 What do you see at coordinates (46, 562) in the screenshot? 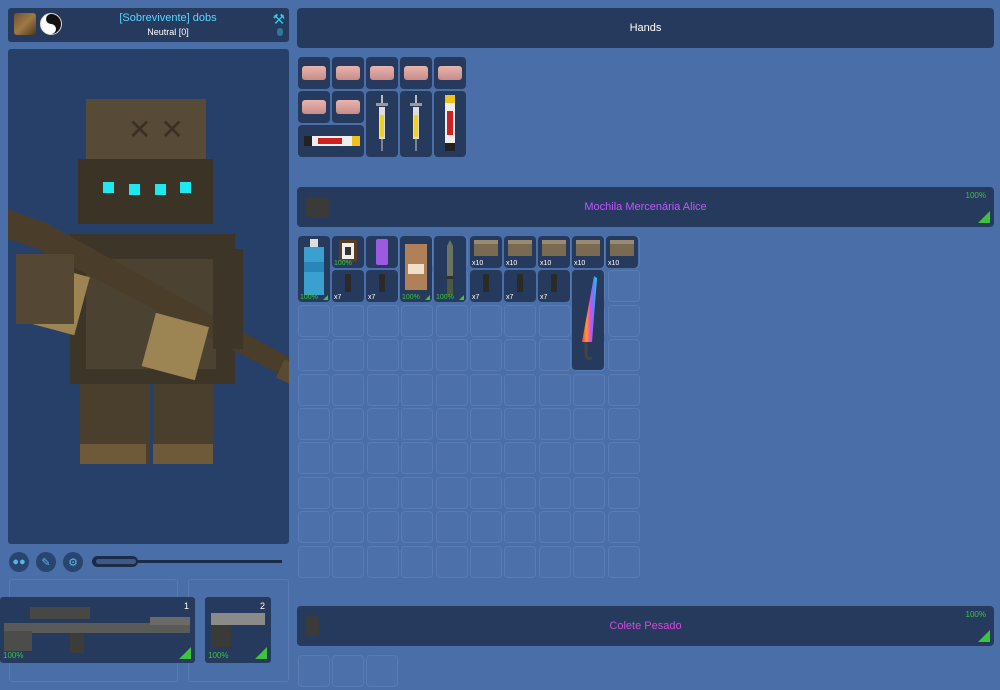
I see `brush-icon: ✎` at bounding box center [46, 562].